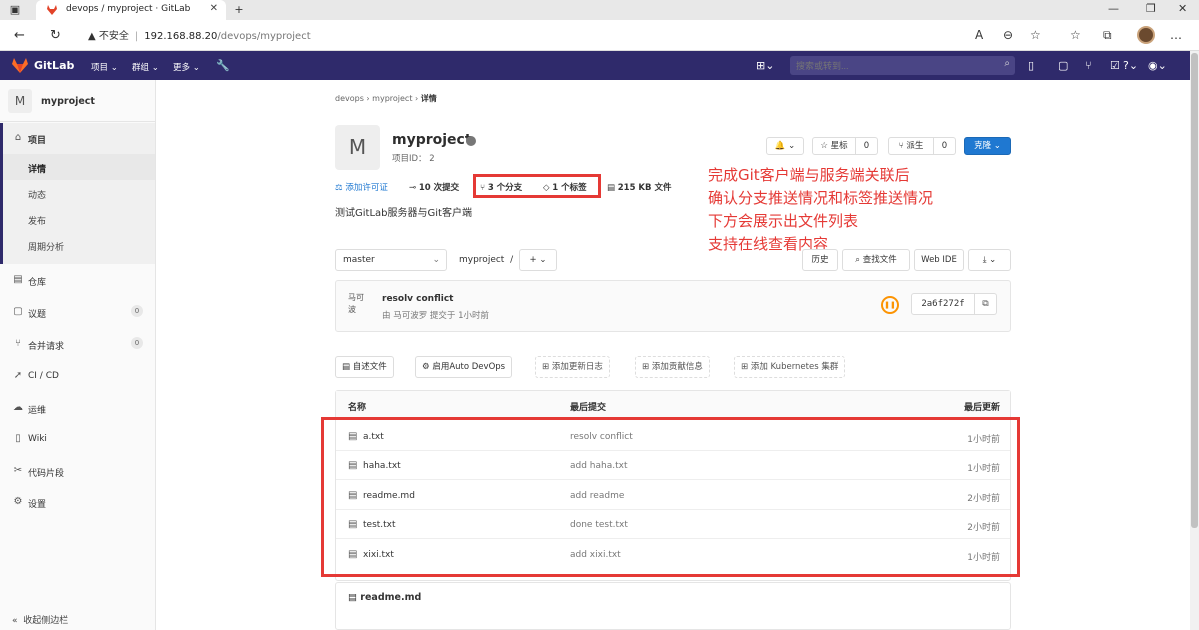  I want to click on sidebar-item-issues: ▢ 议题 0, so click(77, 312).